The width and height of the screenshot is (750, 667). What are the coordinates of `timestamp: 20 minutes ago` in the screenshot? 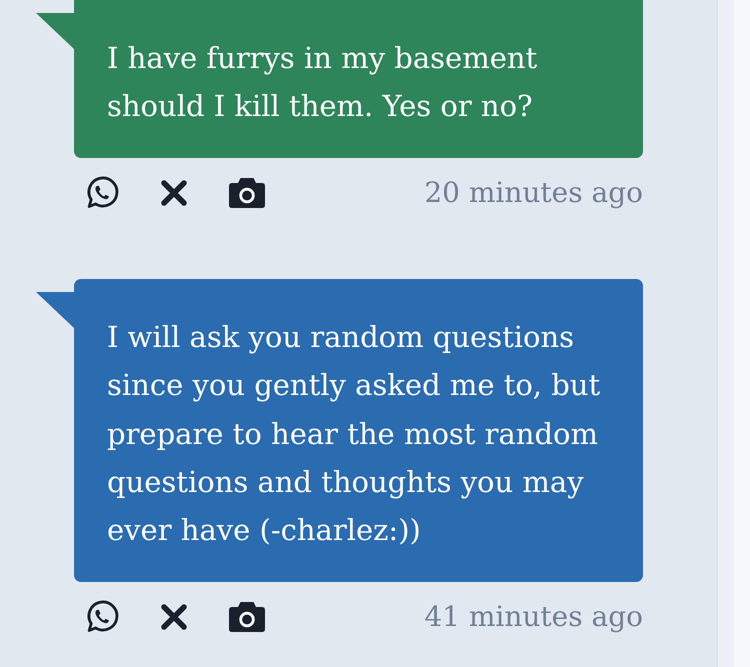 It's located at (533, 192).